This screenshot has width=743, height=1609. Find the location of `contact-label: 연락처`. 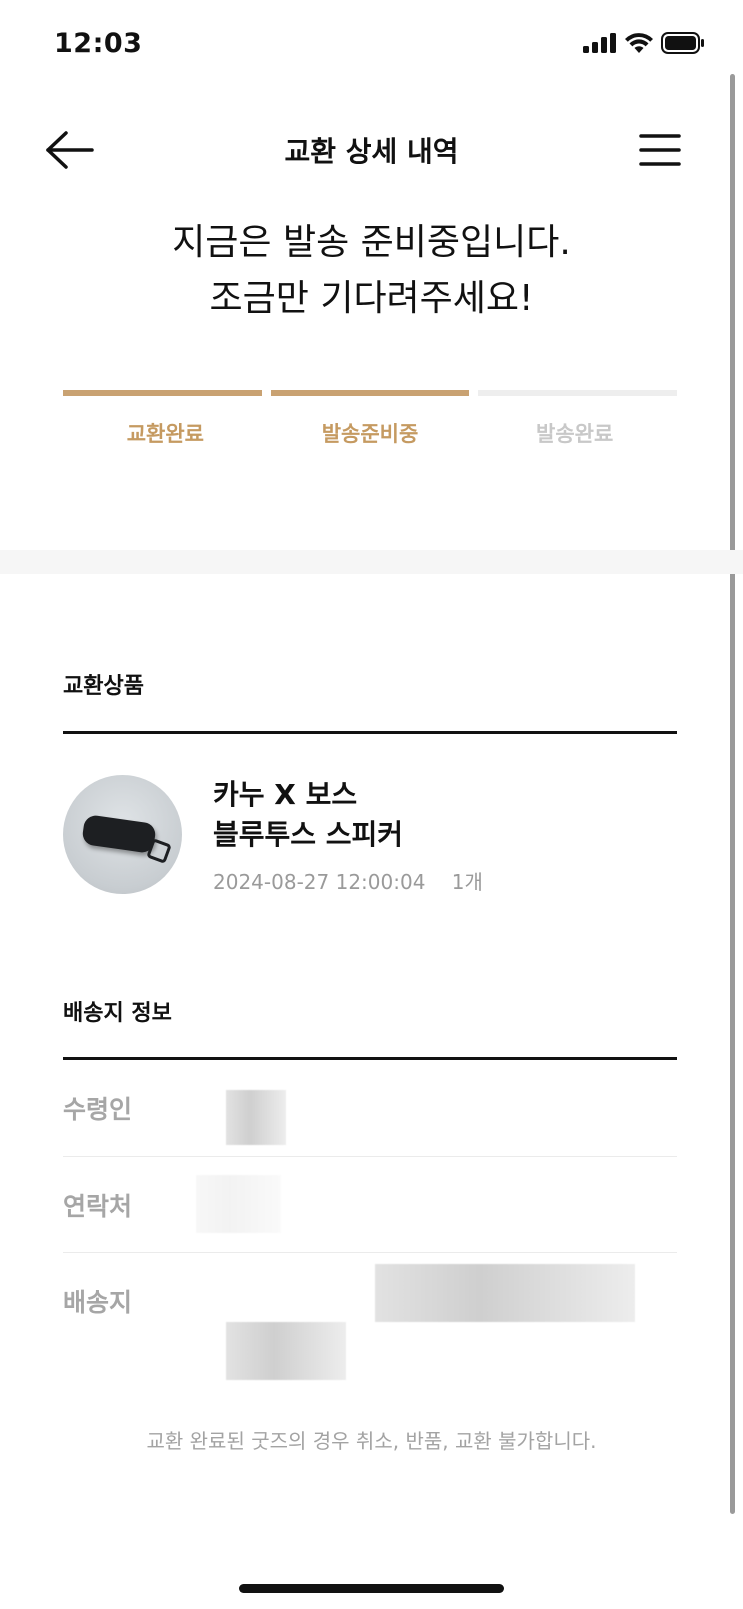

contact-label: 연락처 is located at coordinates (98, 1206).